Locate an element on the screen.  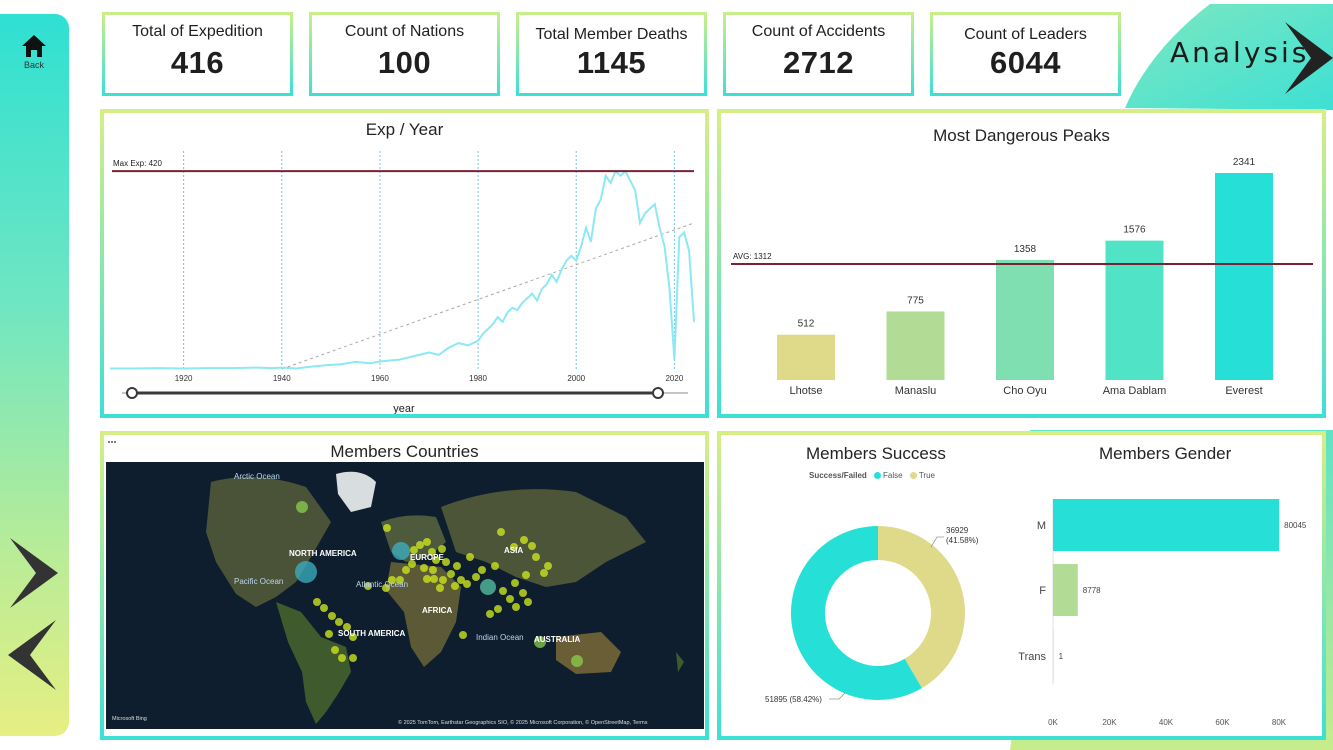
map-label: AUSTRALIA is located at coordinates (557, 639).